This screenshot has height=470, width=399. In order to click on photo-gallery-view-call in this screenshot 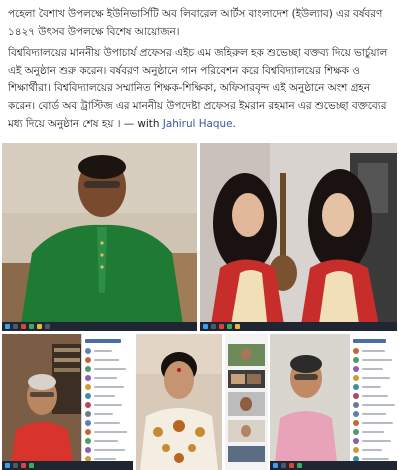, I will do `click(246, 402)`.